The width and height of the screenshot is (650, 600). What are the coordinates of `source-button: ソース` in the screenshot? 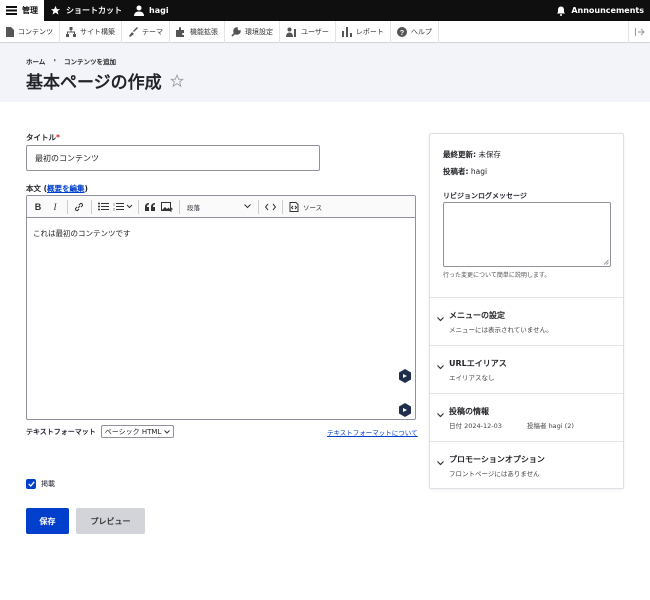 It's located at (305, 207).